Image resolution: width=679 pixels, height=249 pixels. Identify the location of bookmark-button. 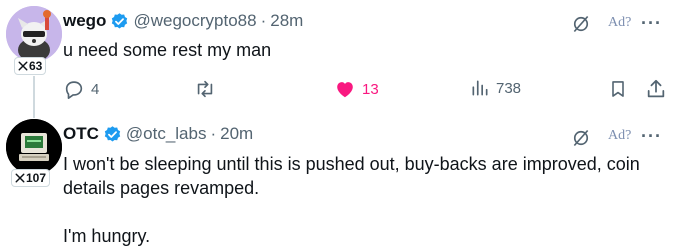
(618, 89).